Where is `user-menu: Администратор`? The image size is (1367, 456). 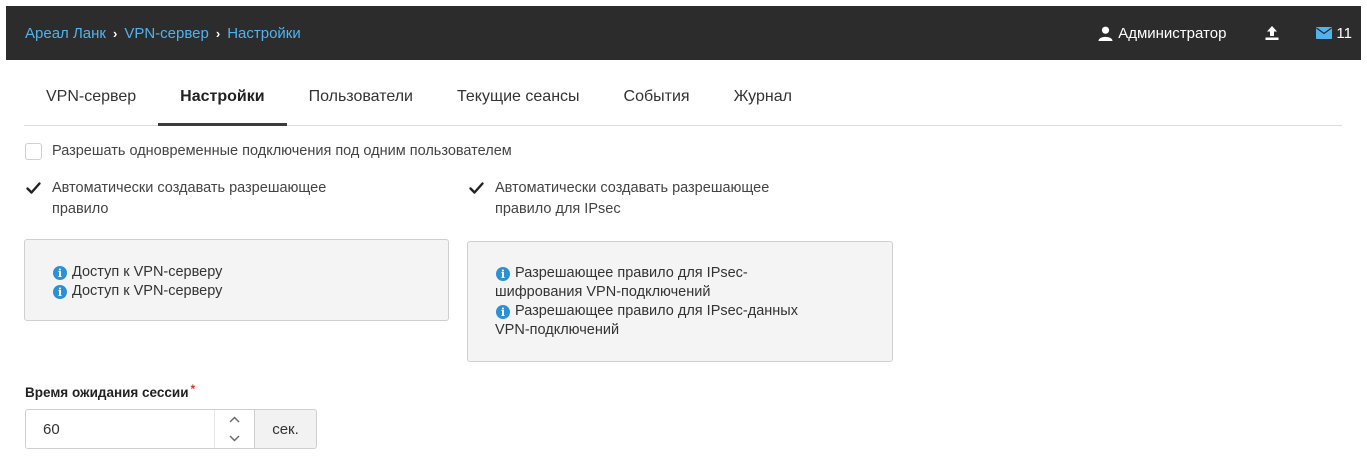
user-menu: Администратор is located at coordinates (1162, 33).